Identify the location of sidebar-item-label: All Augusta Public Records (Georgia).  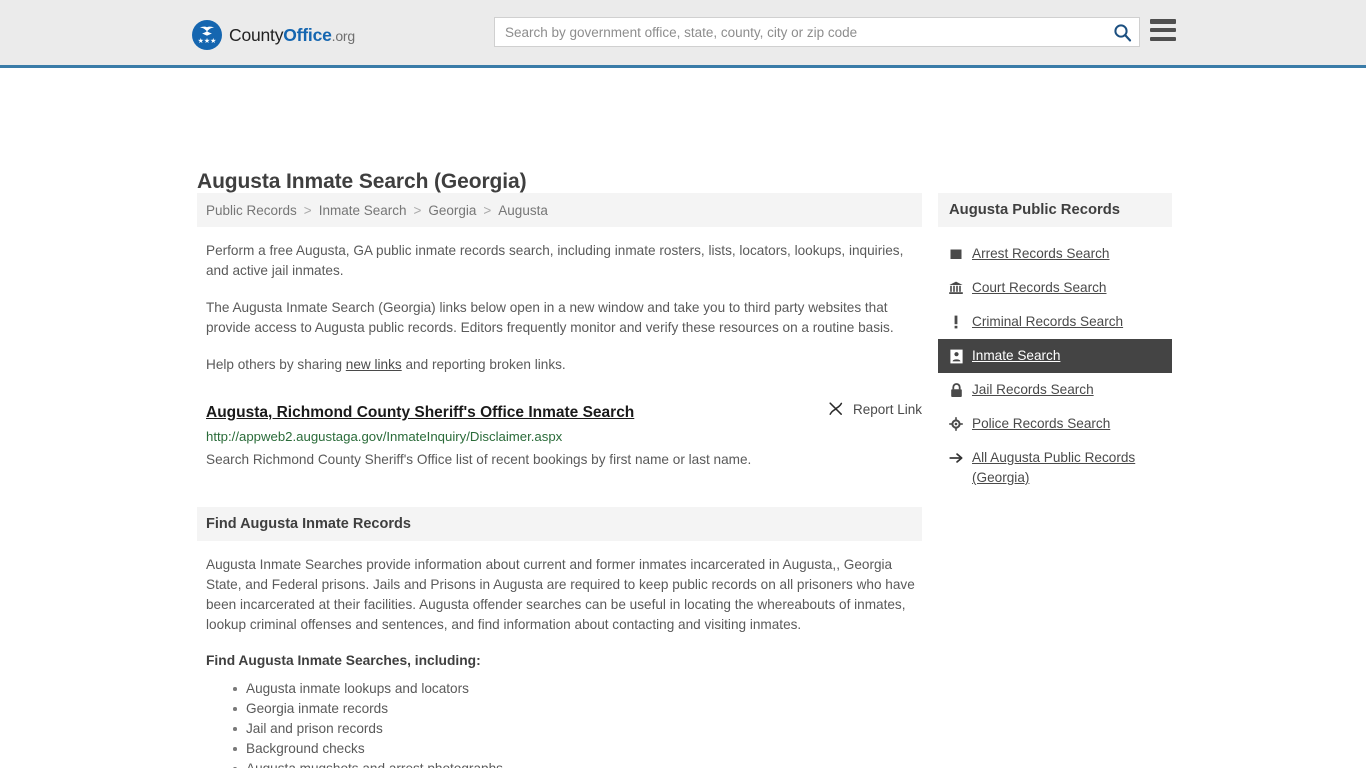
(1054, 467).